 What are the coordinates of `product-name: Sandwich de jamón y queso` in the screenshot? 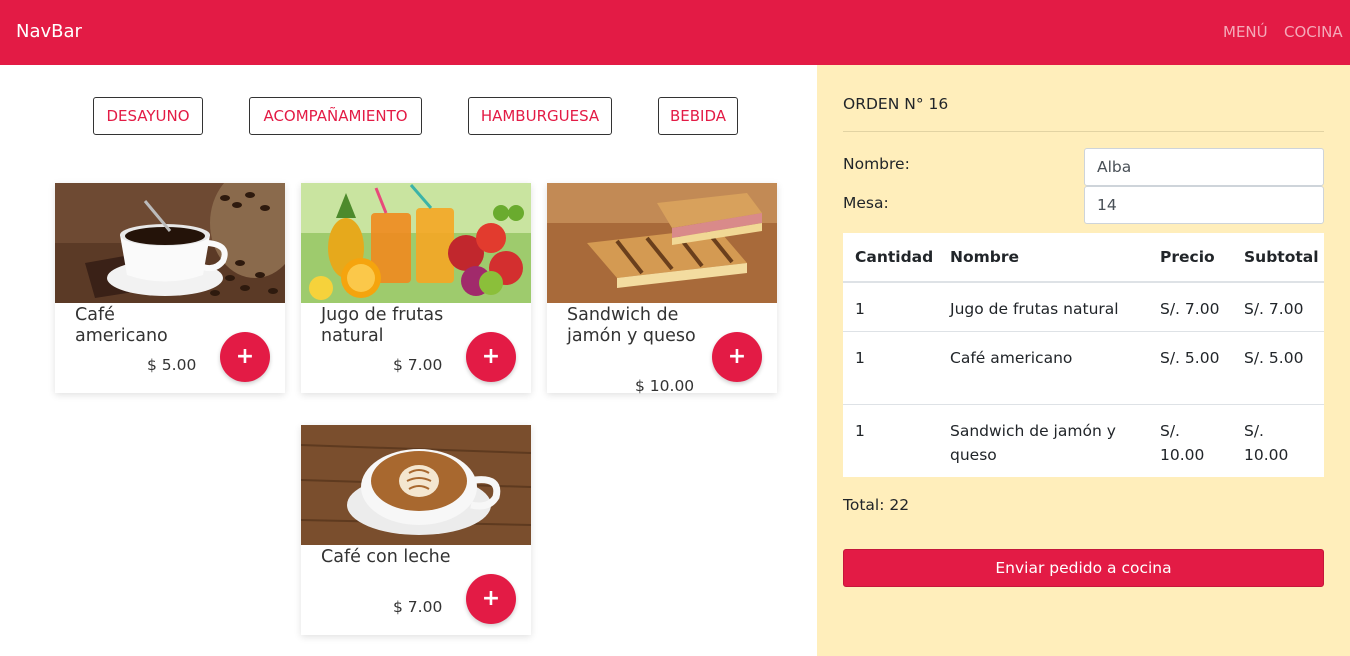 It's located at (631, 325).